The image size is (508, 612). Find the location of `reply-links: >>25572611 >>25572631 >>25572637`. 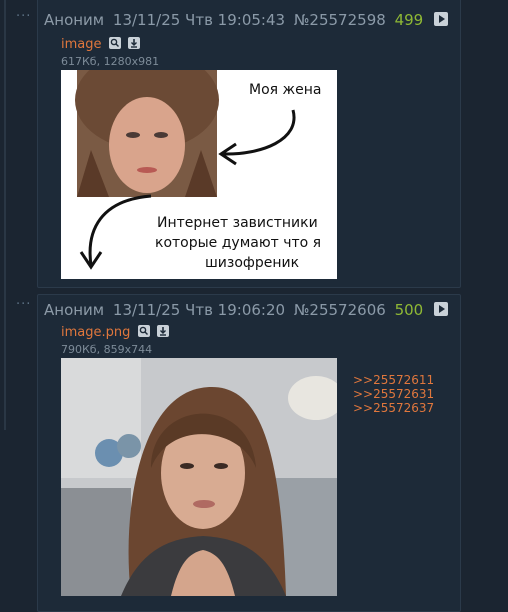

reply-links: >>25572611 >>25572631 >>25572637 is located at coordinates (398, 394).